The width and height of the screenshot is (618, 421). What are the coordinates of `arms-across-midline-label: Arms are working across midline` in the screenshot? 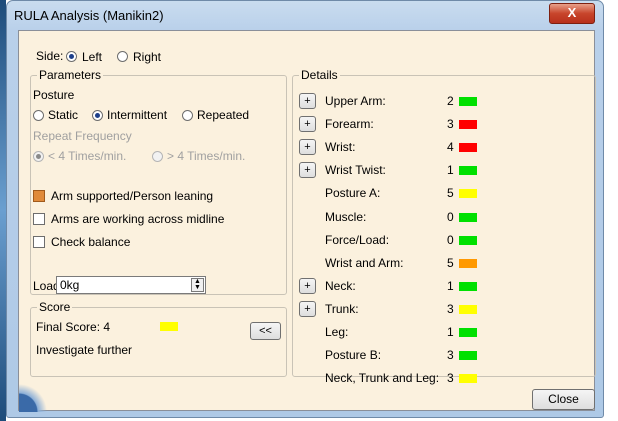 It's located at (138, 219).